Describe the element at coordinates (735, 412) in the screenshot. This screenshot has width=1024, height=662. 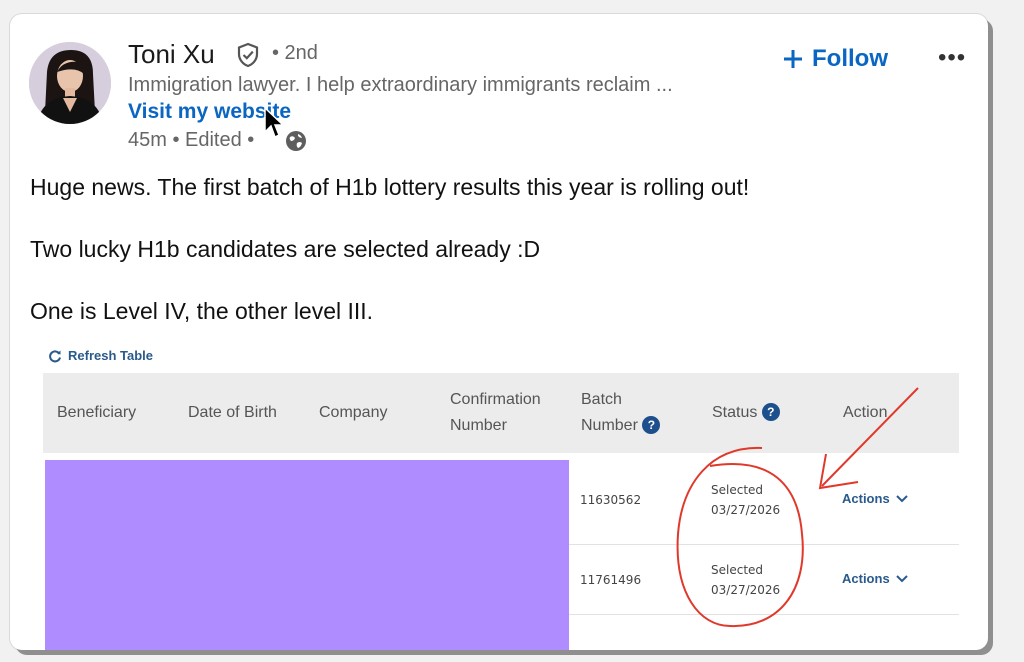
I see `header-status-text: Status` at that location.